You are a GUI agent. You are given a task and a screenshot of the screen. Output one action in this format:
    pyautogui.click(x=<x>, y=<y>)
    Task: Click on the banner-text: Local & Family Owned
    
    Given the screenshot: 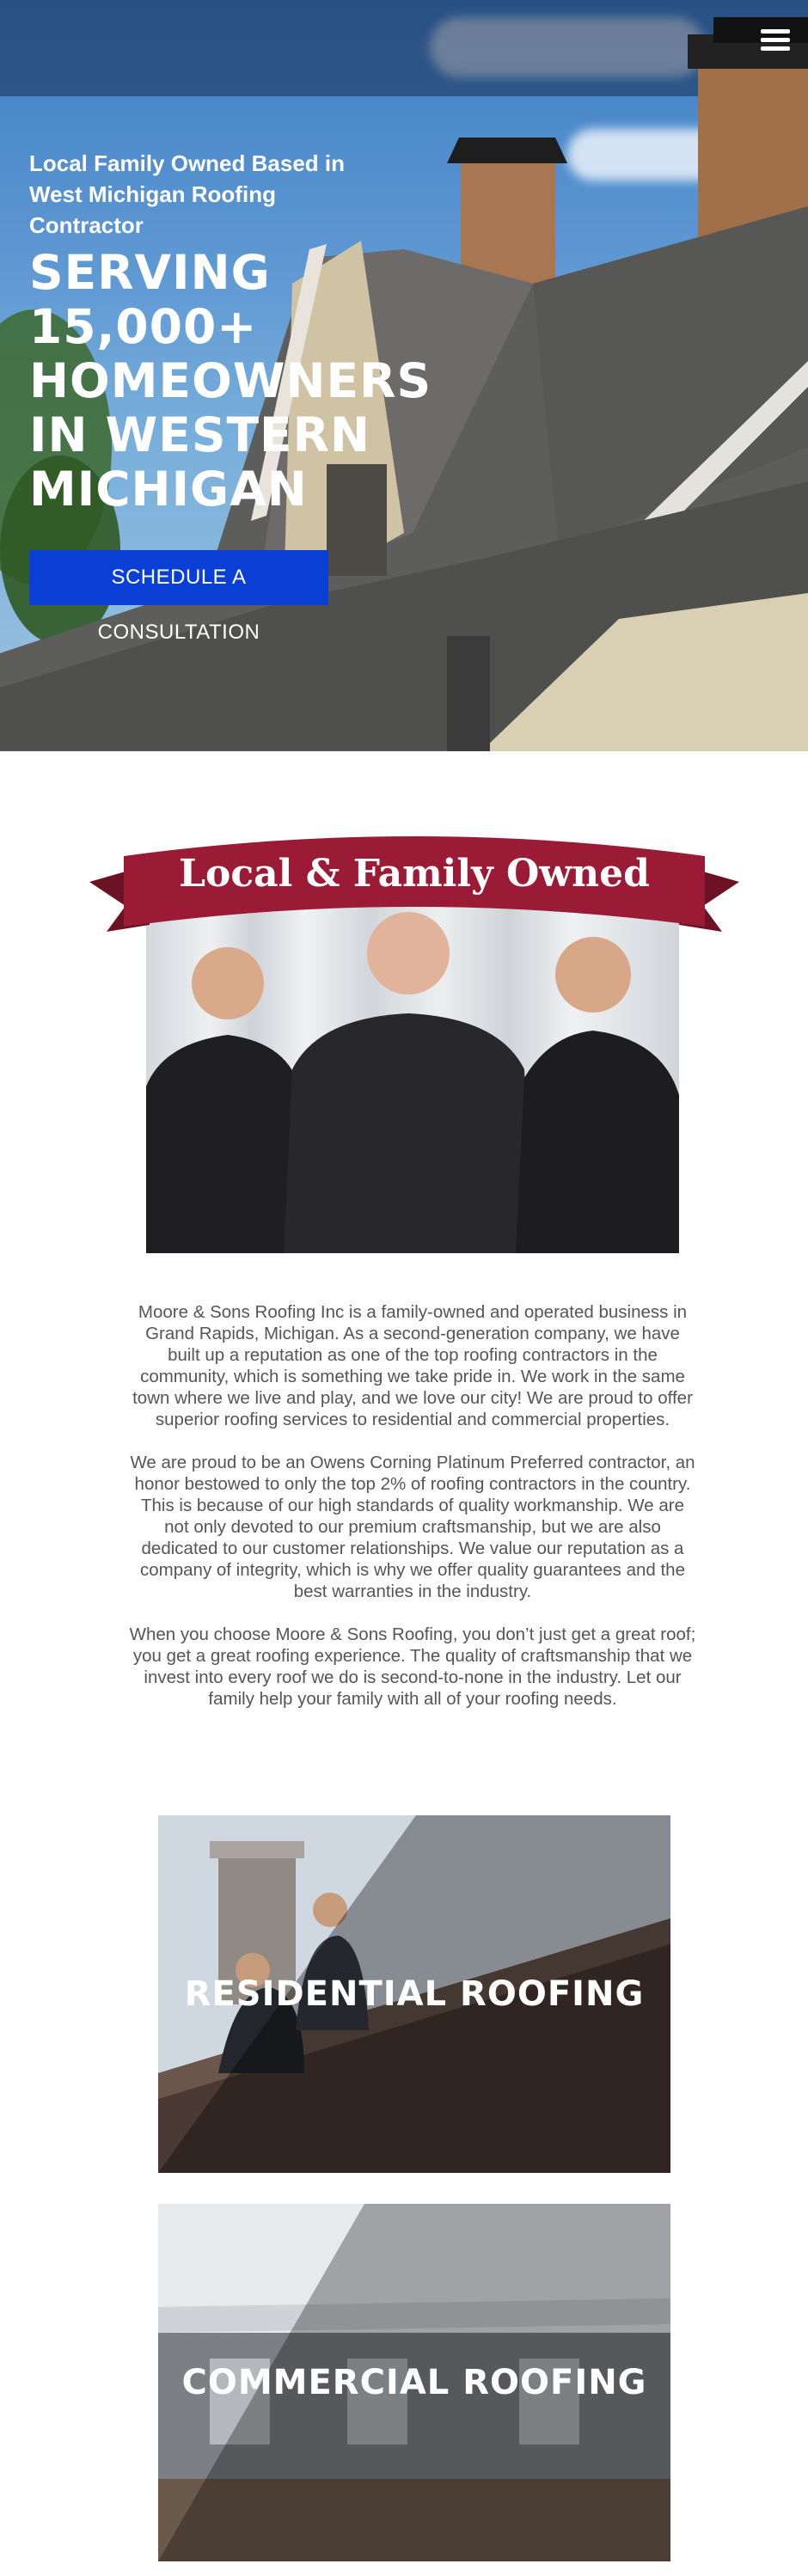 What is the action you would take?
    pyautogui.click(x=414, y=873)
    